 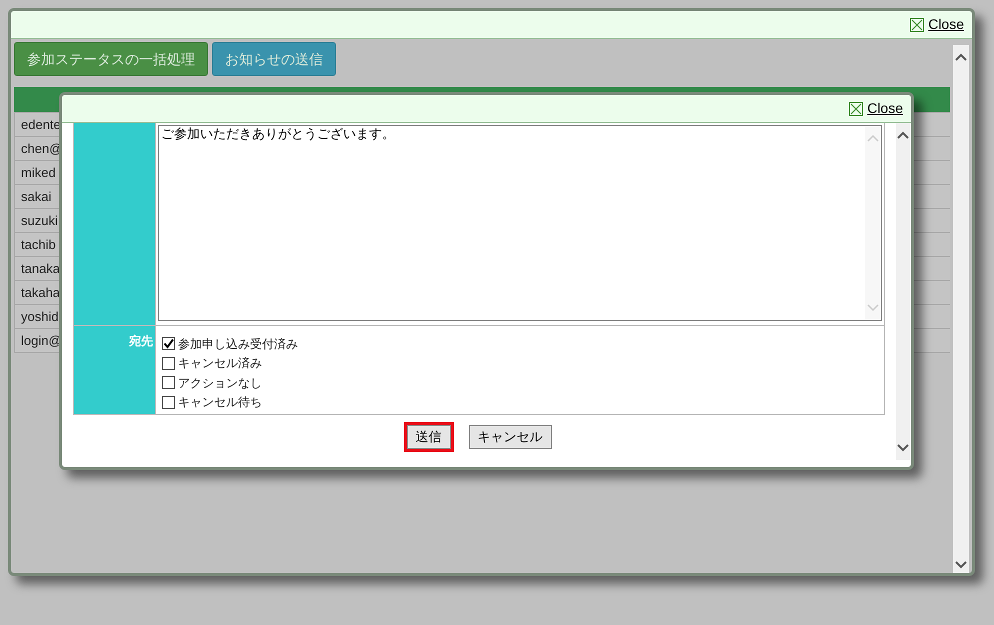 What do you see at coordinates (41, 125) in the screenshot?
I see `table-cell-text: edente` at bounding box center [41, 125].